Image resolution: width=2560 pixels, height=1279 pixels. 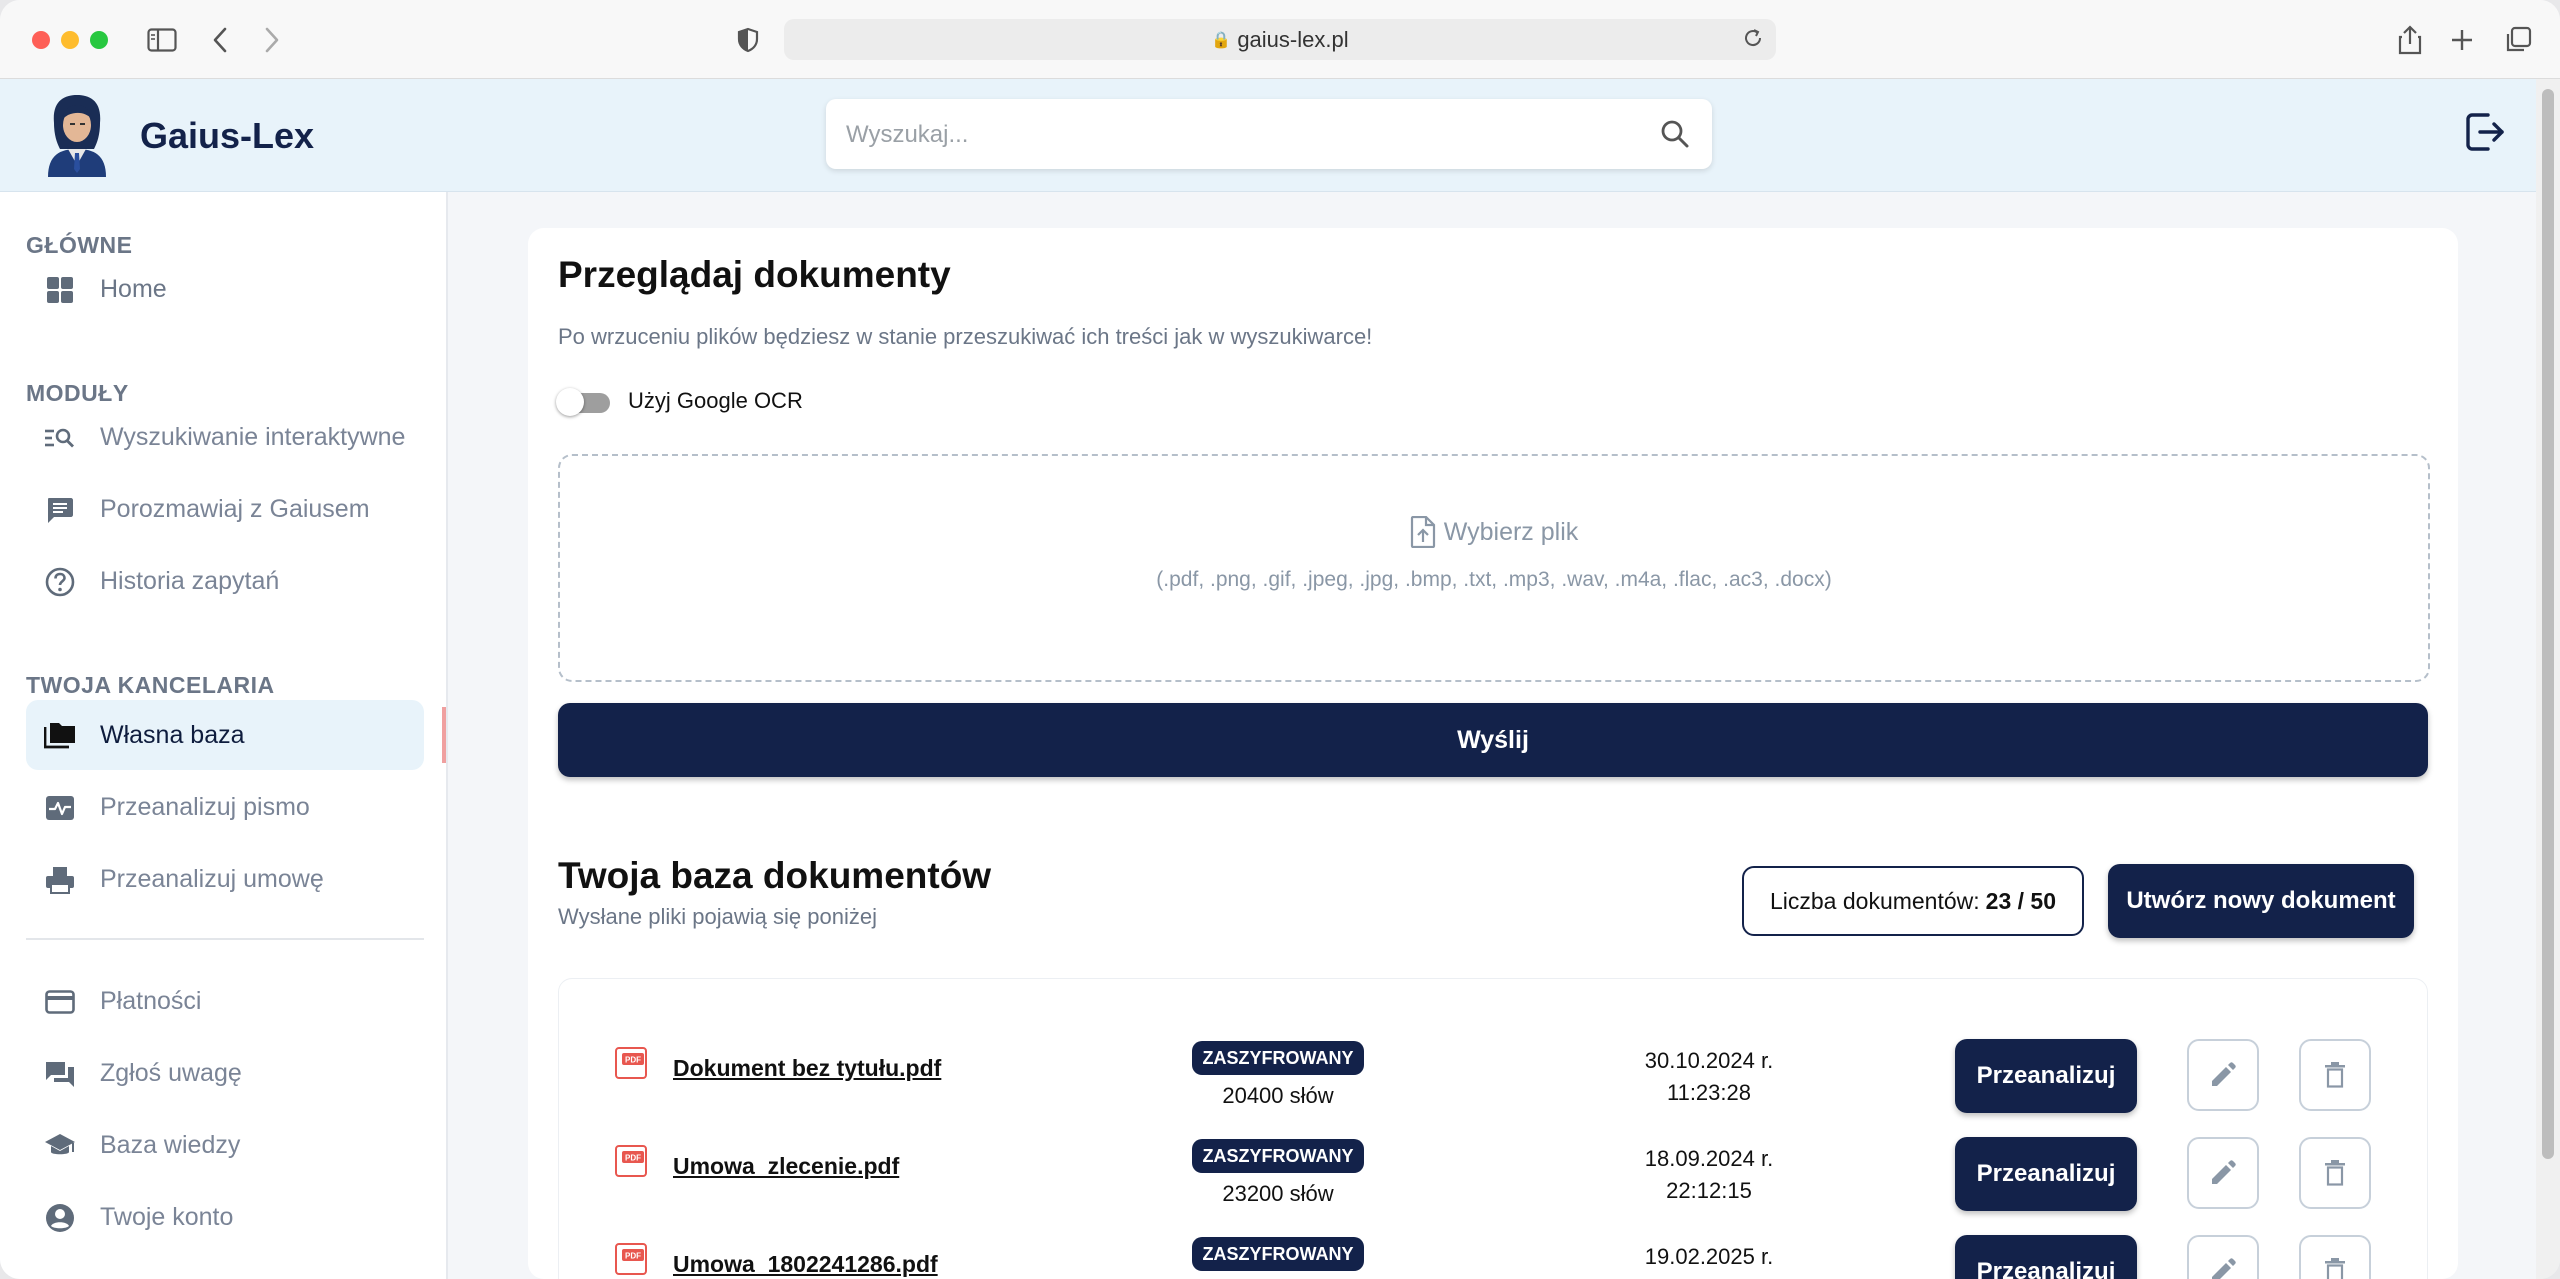 I want to click on share-icon, so click(x=2410, y=40).